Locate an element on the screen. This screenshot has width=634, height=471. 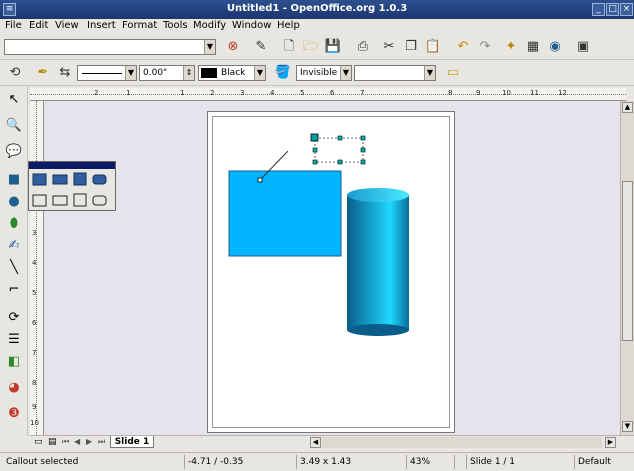
print-icon: ⎙ is located at coordinates (363, 47).